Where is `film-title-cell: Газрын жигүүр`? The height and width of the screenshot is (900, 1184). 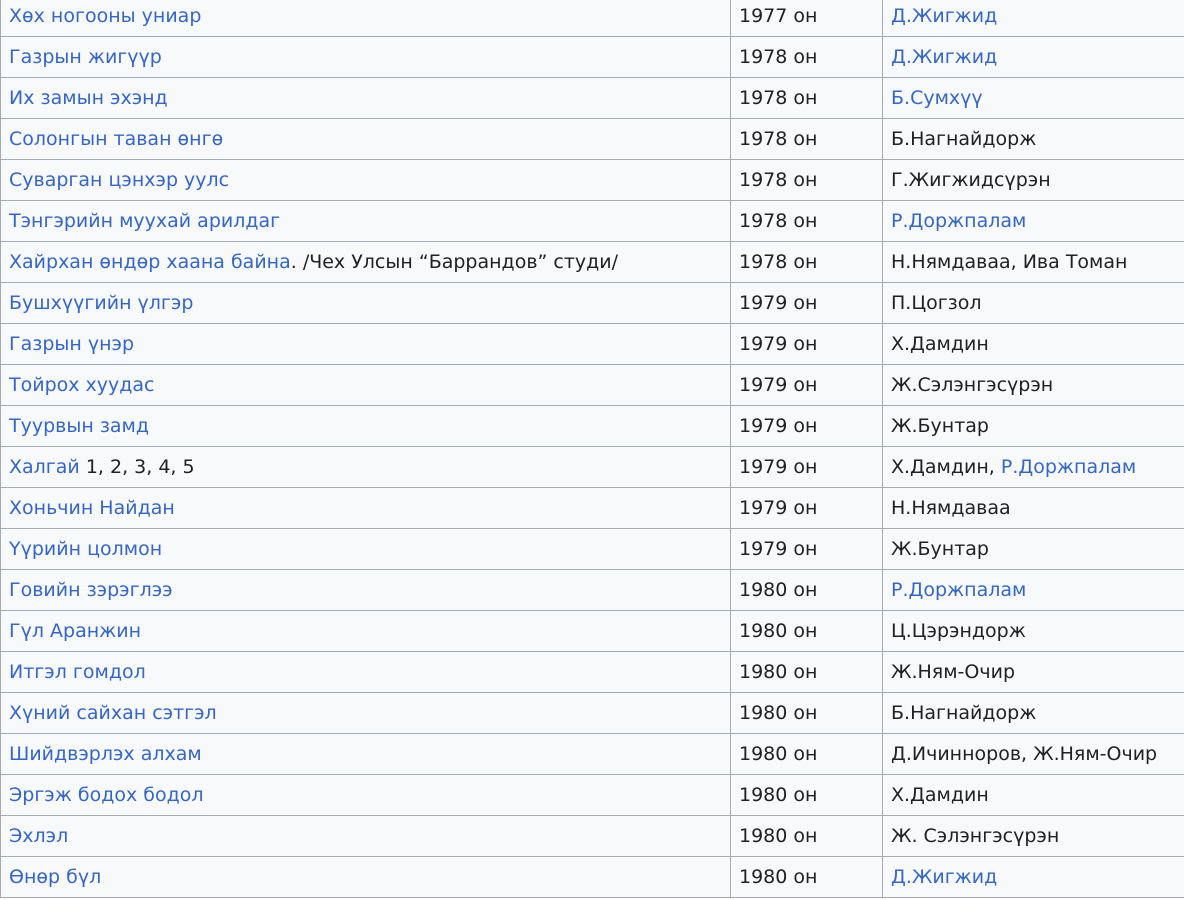
film-title-cell: Газрын жигүүр is located at coordinates (365, 57).